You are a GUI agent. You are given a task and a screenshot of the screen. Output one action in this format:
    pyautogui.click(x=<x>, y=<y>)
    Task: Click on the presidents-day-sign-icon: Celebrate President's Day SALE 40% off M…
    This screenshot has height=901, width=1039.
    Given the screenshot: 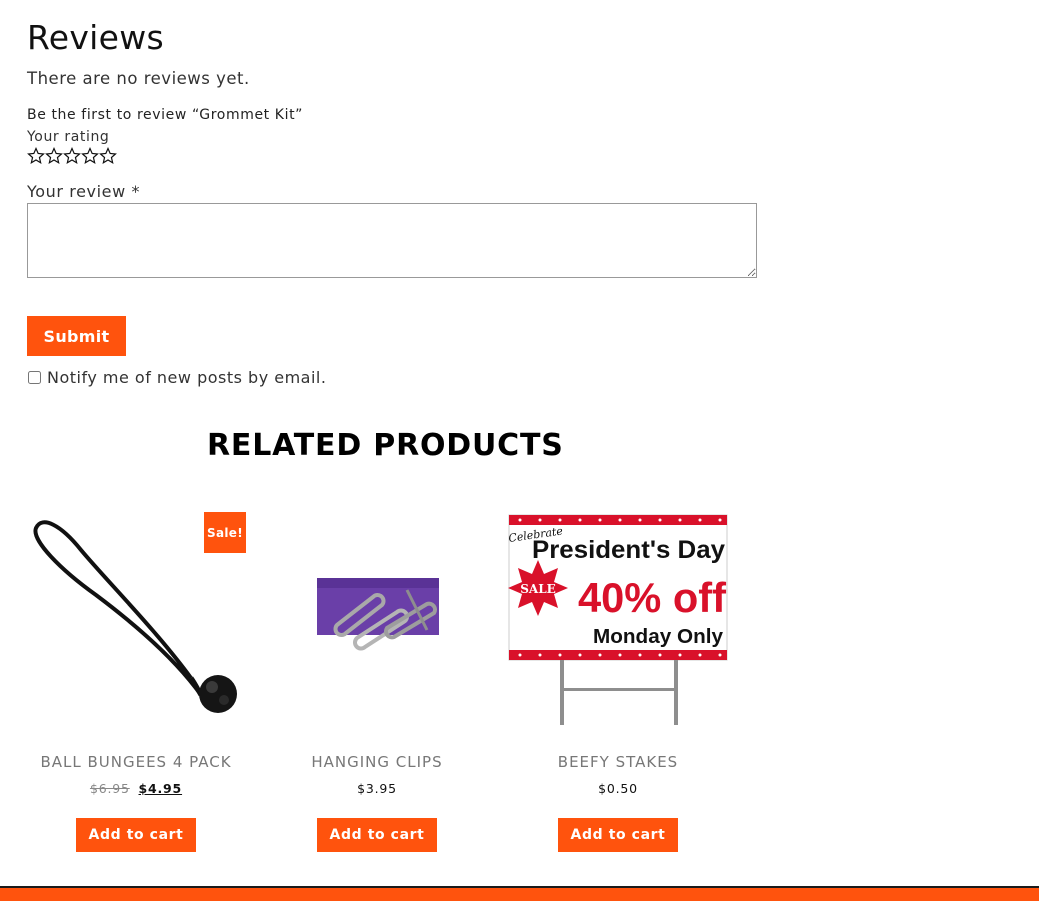 What is the action you would take?
    pyautogui.click(x=618, y=619)
    